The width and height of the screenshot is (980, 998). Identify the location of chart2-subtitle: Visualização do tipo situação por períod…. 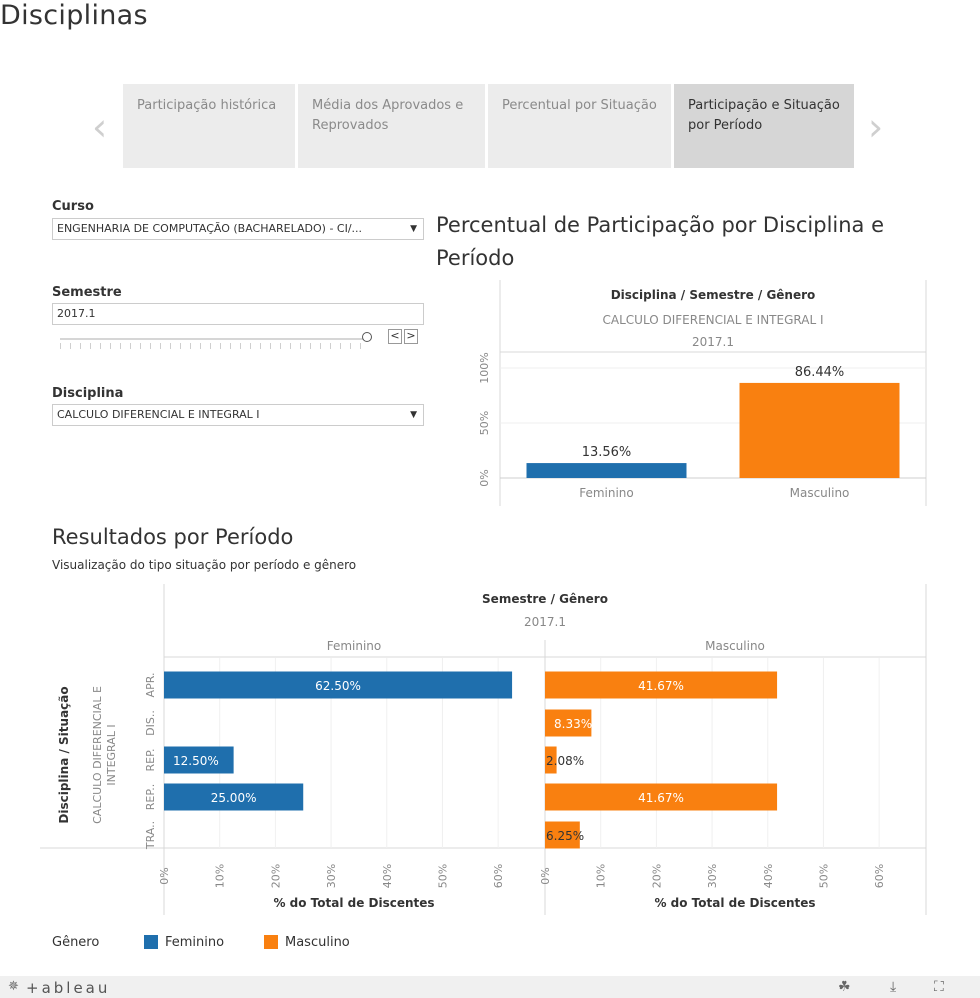
(204, 565).